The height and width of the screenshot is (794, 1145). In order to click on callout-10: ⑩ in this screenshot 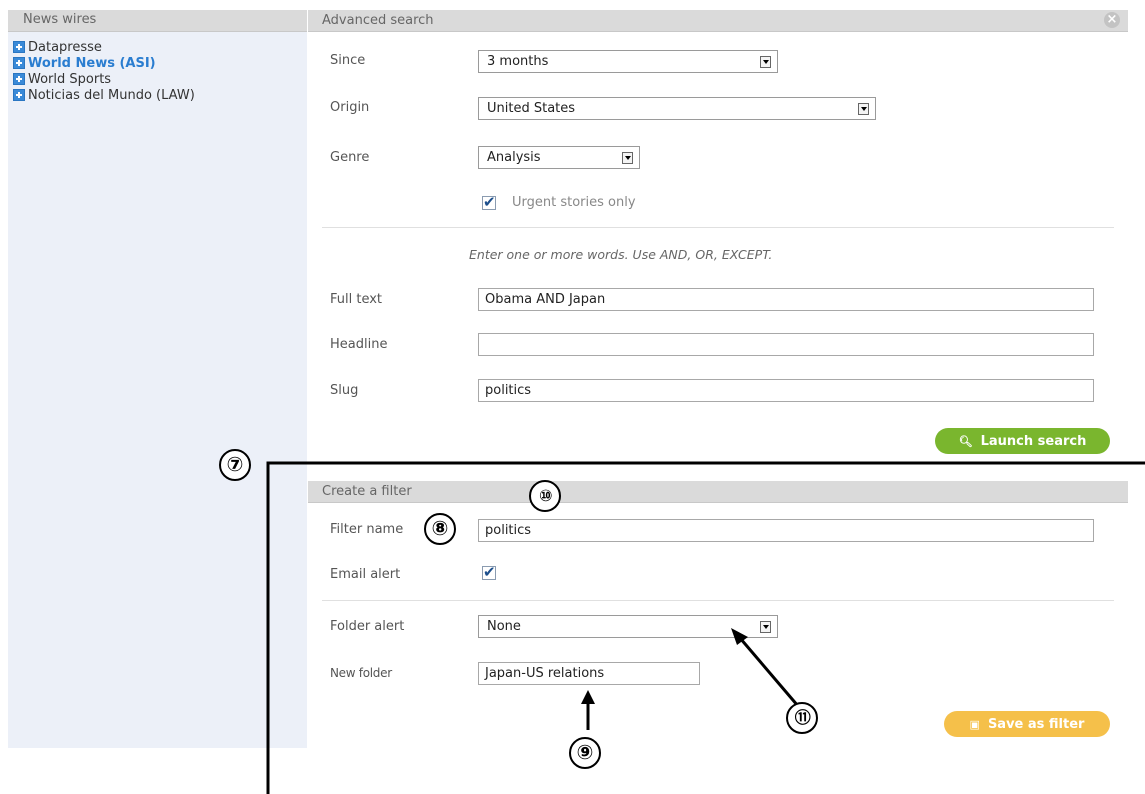, I will do `click(545, 496)`.